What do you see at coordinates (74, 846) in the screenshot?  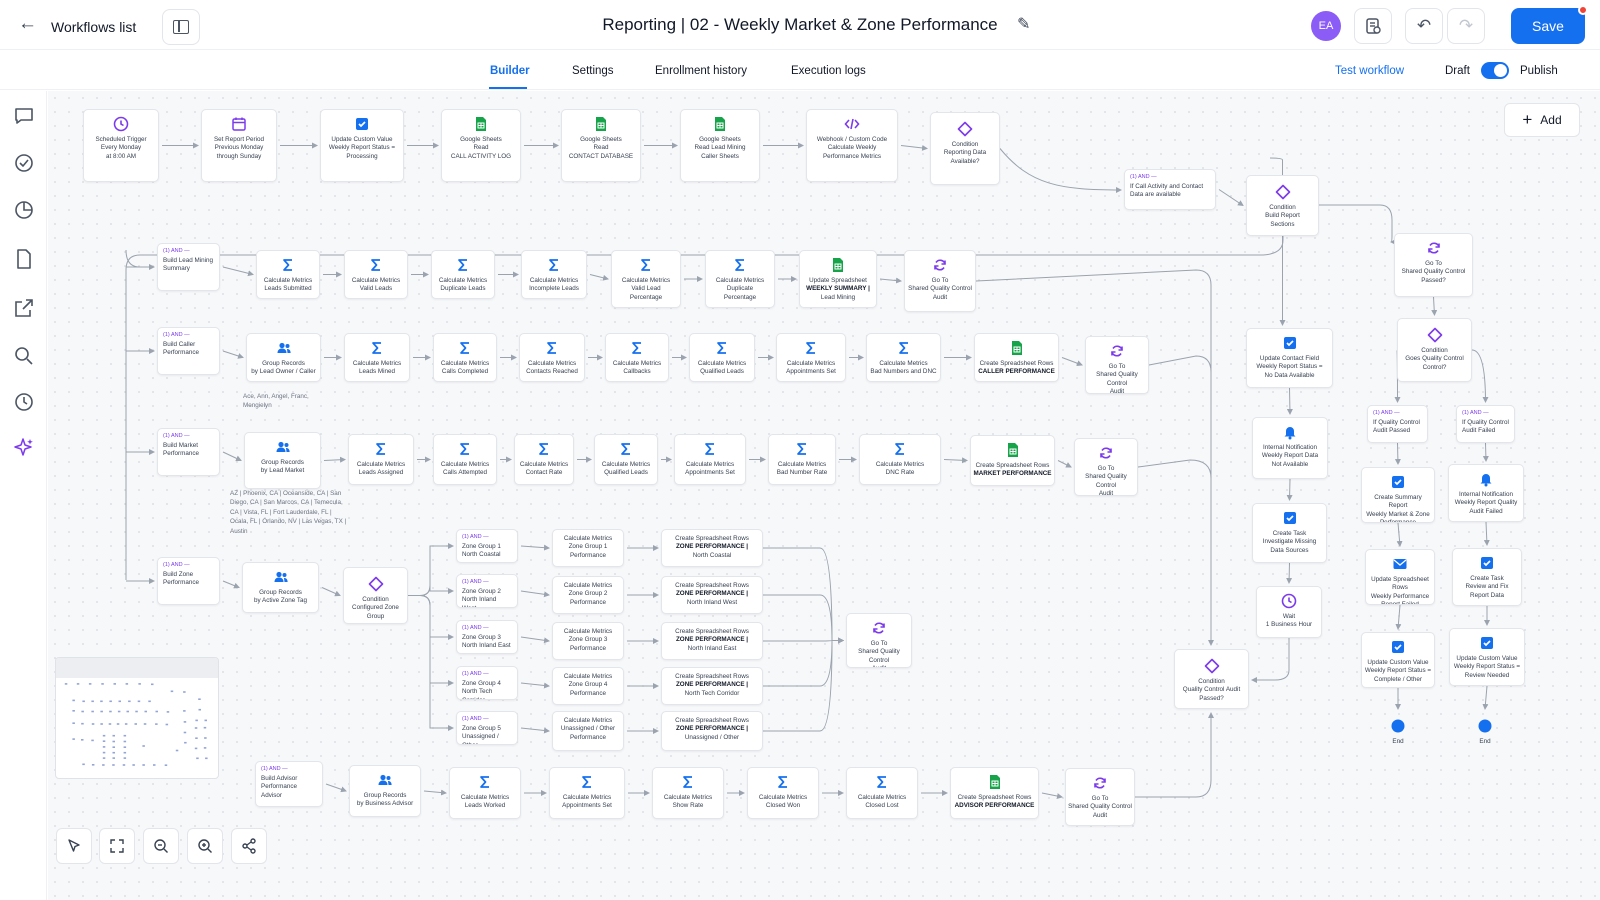 I see `select-tool-button` at bounding box center [74, 846].